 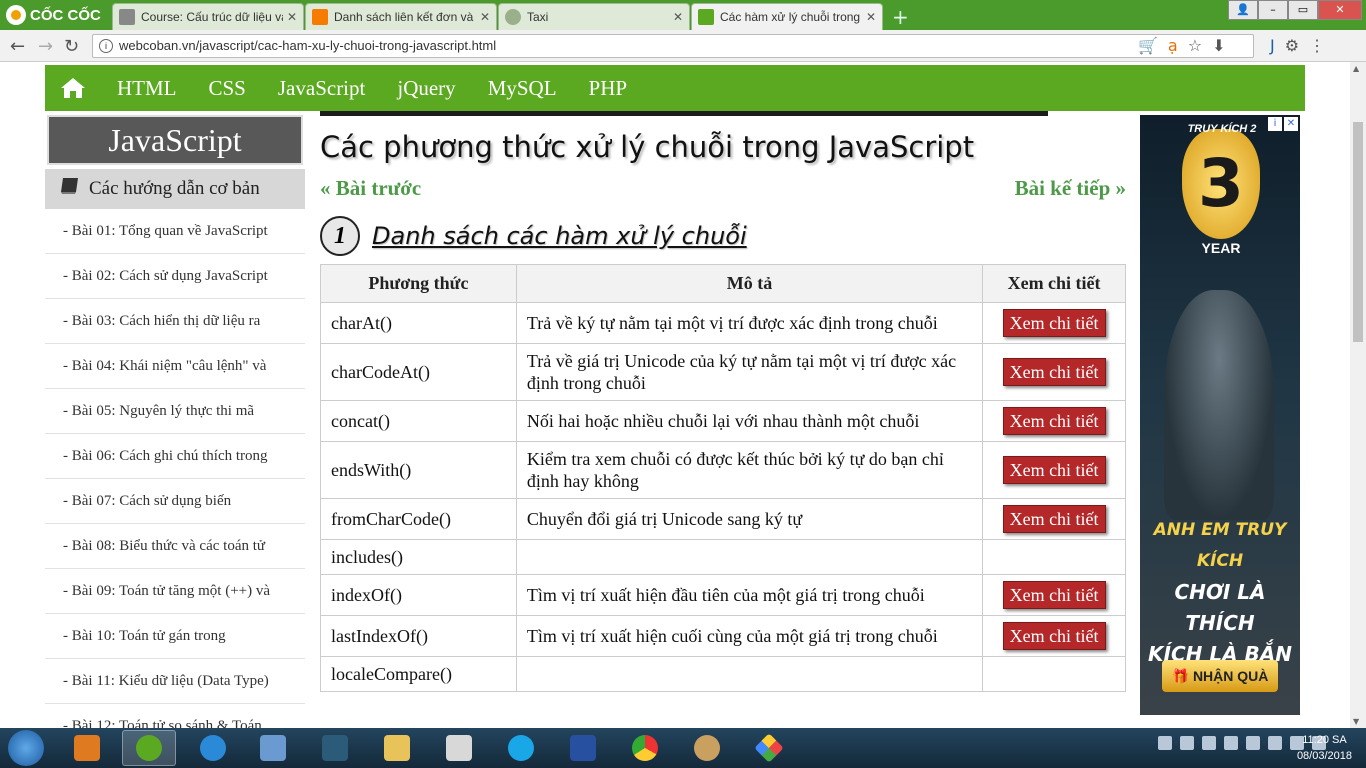 What do you see at coordinates (175, 591) in the screenshot?
I see `lesson-item: - Bài 09: Toán tử tăng một (++) và` at bounding box center [175, 591].